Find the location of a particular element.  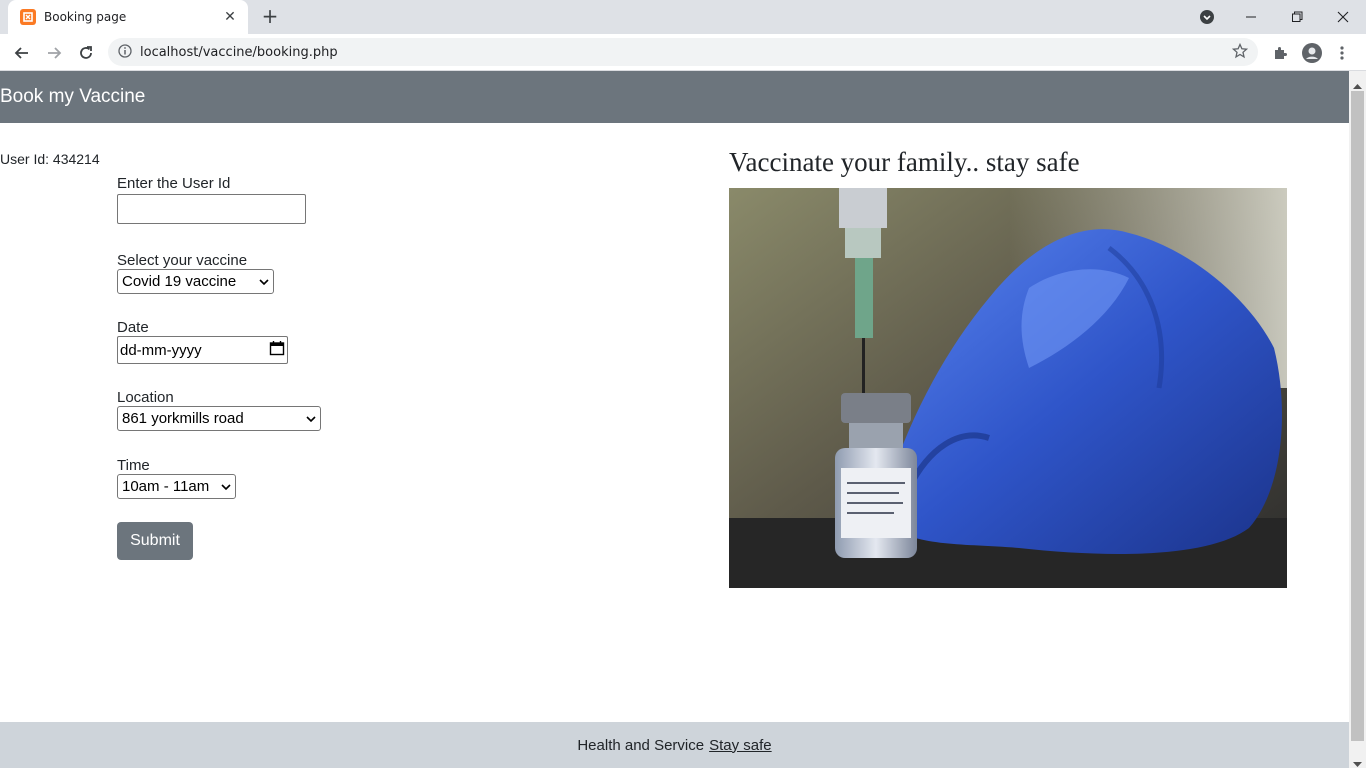

reload-icon is located at coordinates (86, 53).